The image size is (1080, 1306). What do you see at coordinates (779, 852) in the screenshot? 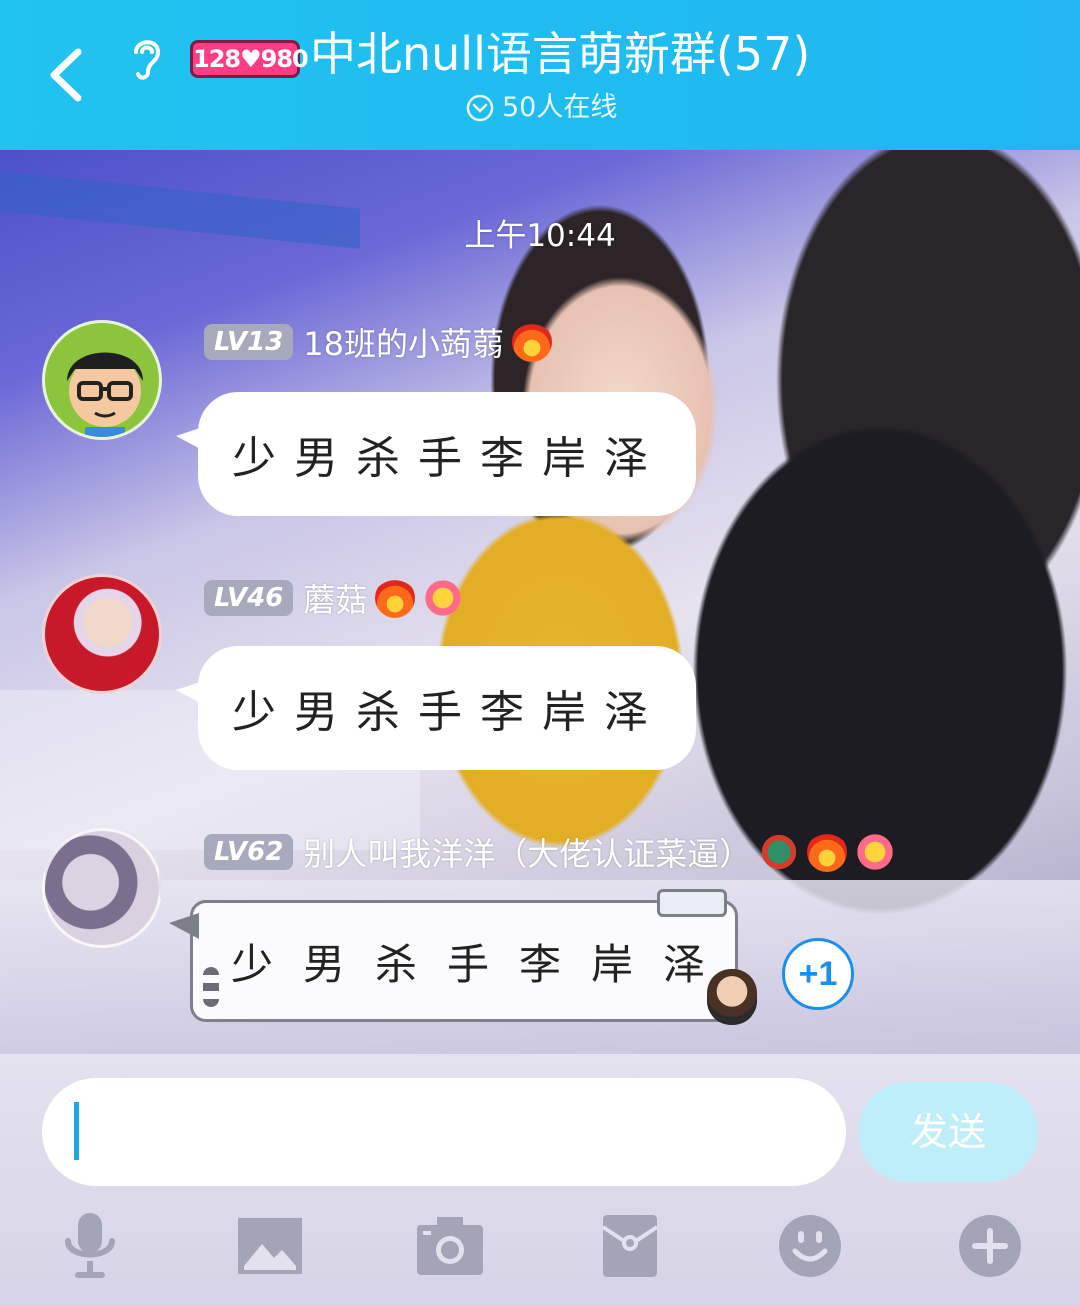
I see `dragon-icon` at bounding box center [779, 852].